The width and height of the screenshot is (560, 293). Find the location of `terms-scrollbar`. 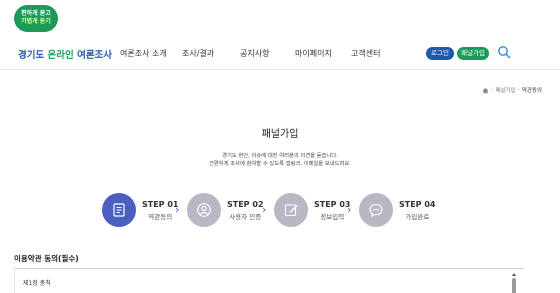

terms-scrollbar is located at coordinates (514, 283).